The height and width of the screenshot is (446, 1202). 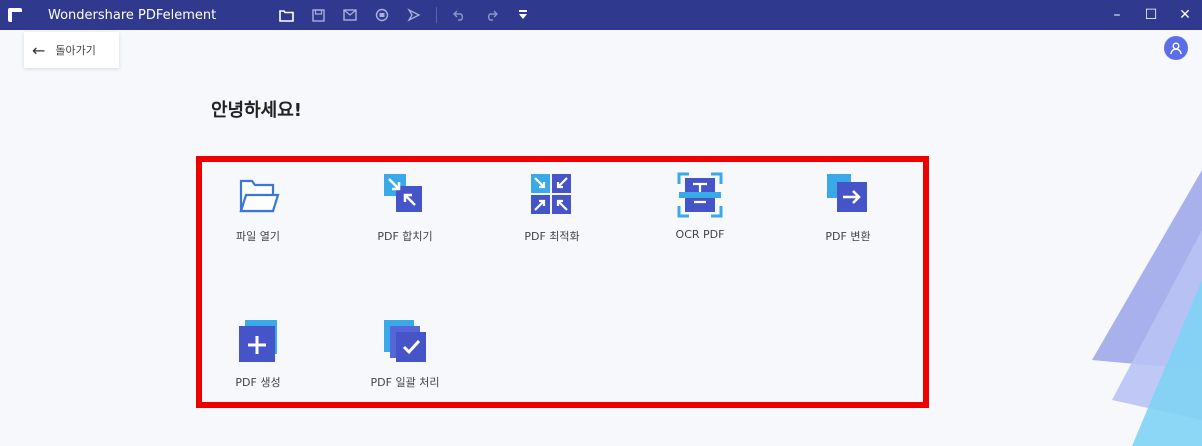 What do you see at coordinates (405, 382) in the screenshot?
I see `tool-label: PDF 일괄 처리` at bounding box center [405, 382].